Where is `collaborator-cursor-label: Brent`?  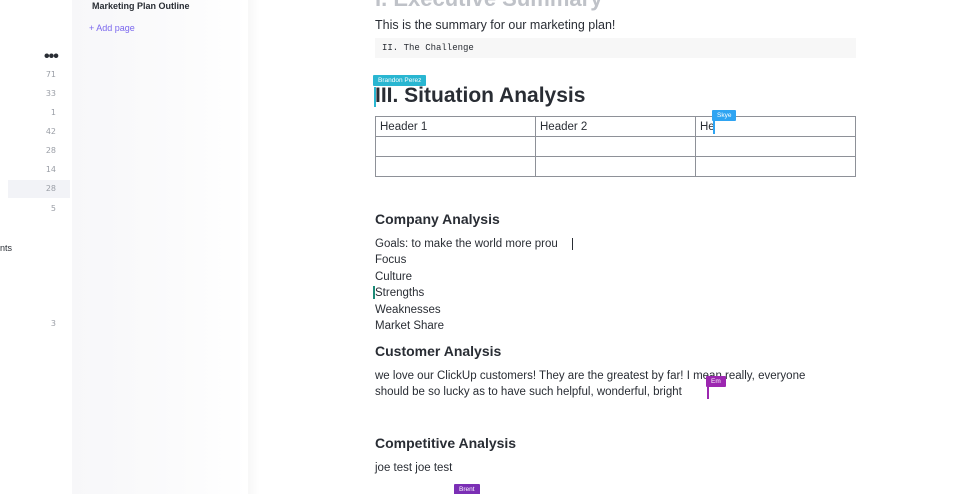
collaborator-cursor-label: Brent is located at coordinates (467, 489).